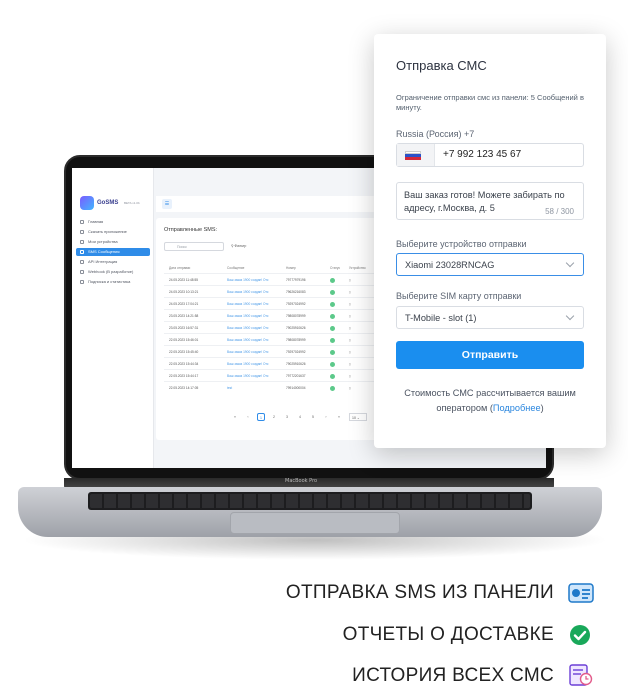  I want to click on menu-toggle-button: ☰, so click(167, 204).